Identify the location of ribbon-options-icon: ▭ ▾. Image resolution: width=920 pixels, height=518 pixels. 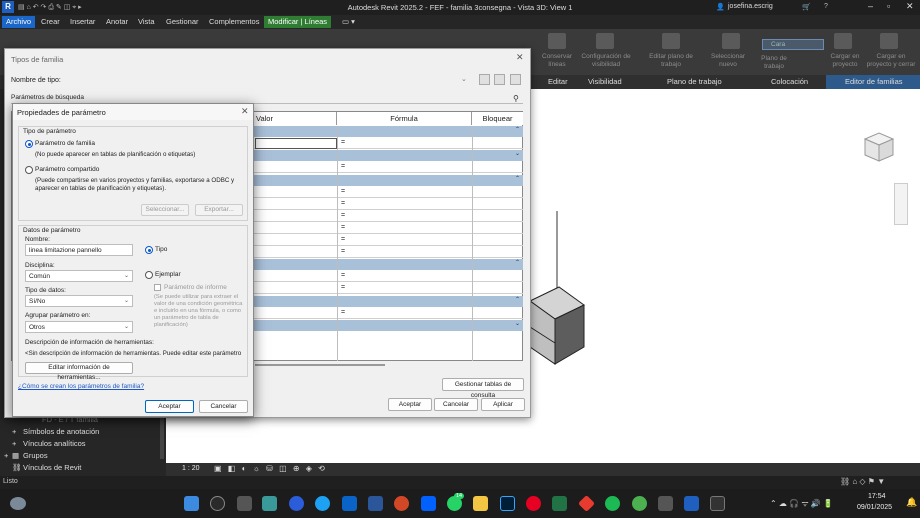
(348, 22).